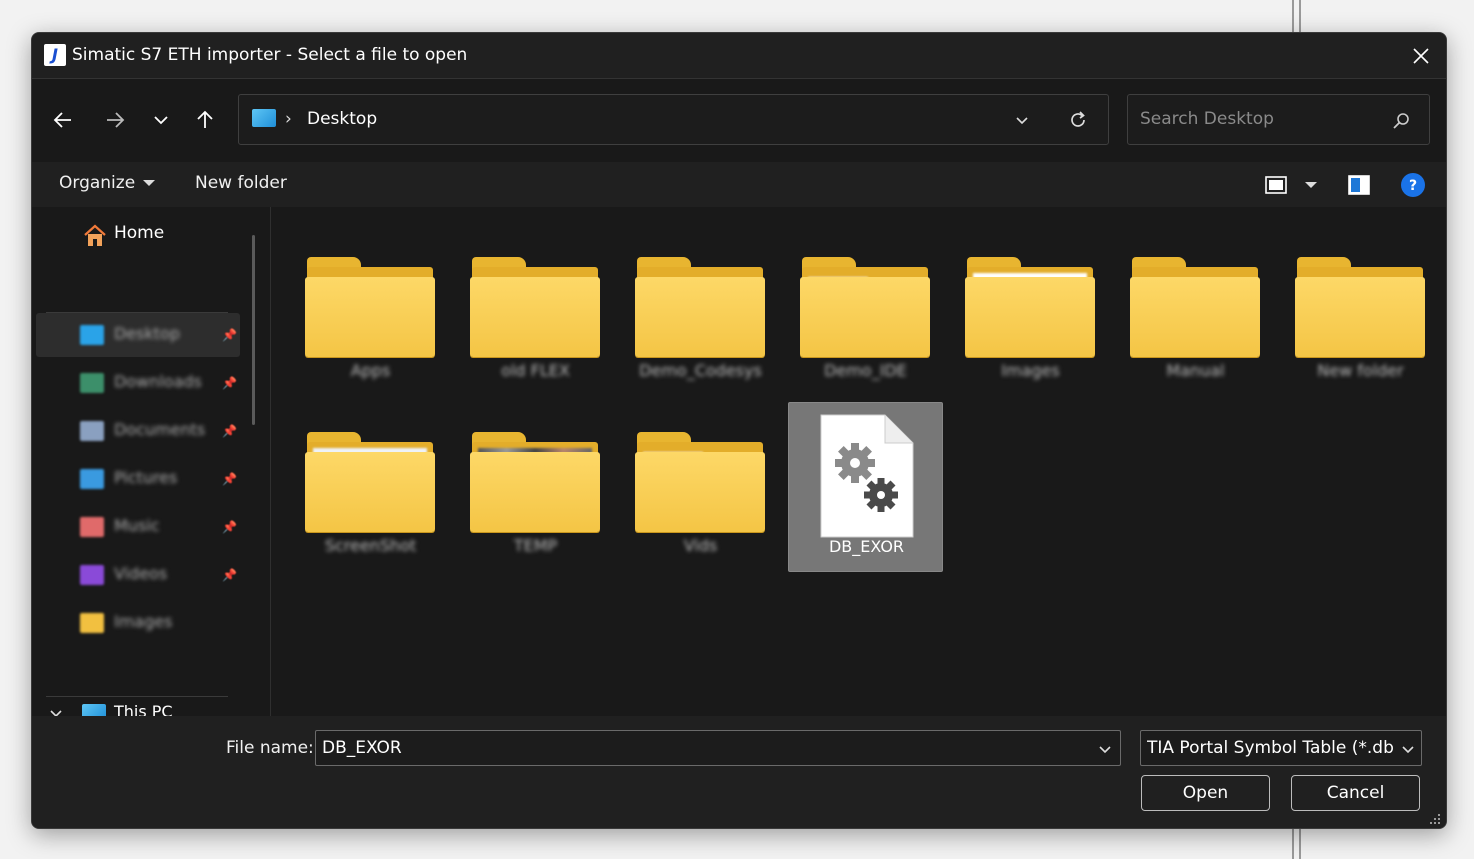 This screenshot has width=1474, height=859. What do you see at coordinates (270, 748) in the screenshot?
I see `file-name-label: File name:` at bounding box center [270, 748].